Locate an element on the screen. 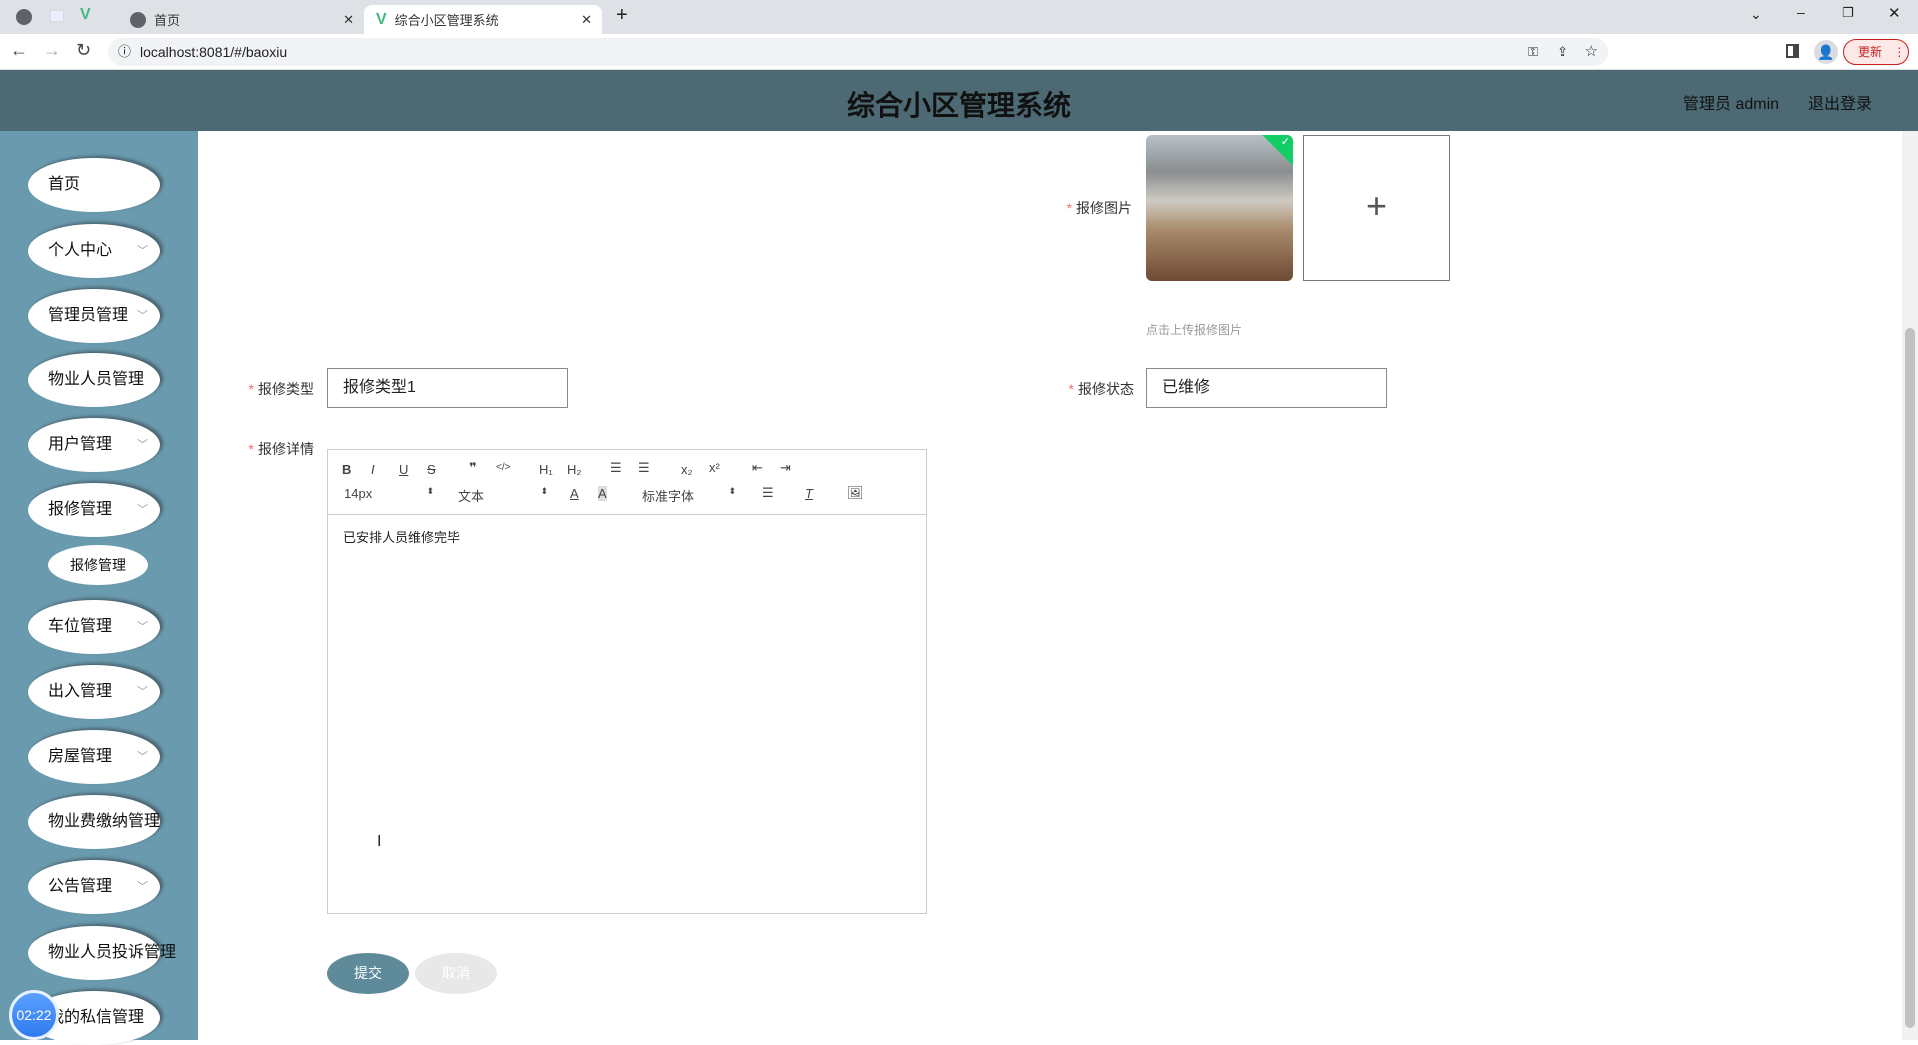  browser-tab-bar: V 首页 ✕ V 综合小区管理系统 ✕ + ⌄ – ❐ ✕ is located at coordinates (959, 17).